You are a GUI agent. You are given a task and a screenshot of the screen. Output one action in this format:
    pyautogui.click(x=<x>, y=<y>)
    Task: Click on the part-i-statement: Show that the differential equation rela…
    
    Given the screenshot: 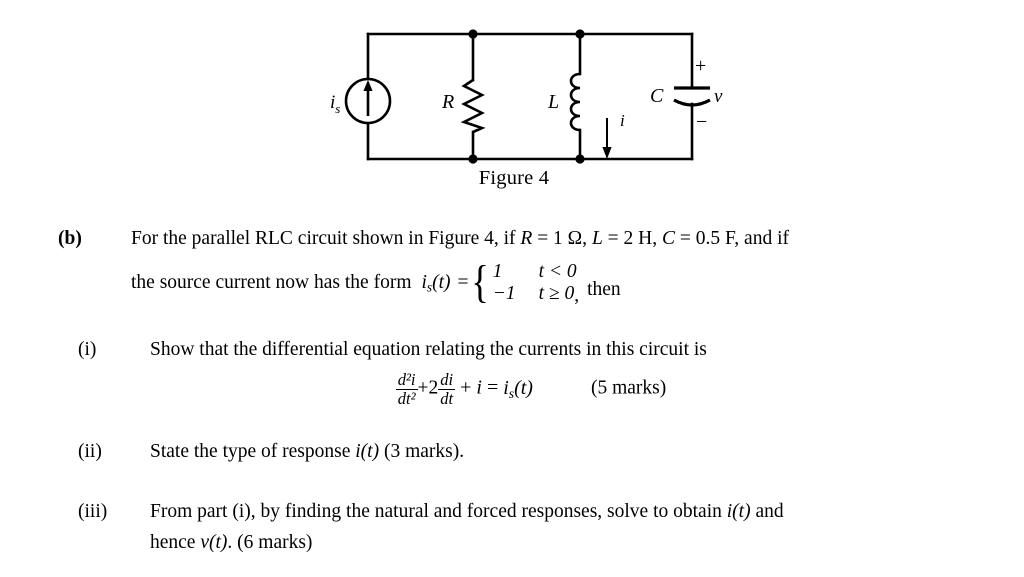 What is the action you would take?
    pyautogui.click(x=428, y=349)
    